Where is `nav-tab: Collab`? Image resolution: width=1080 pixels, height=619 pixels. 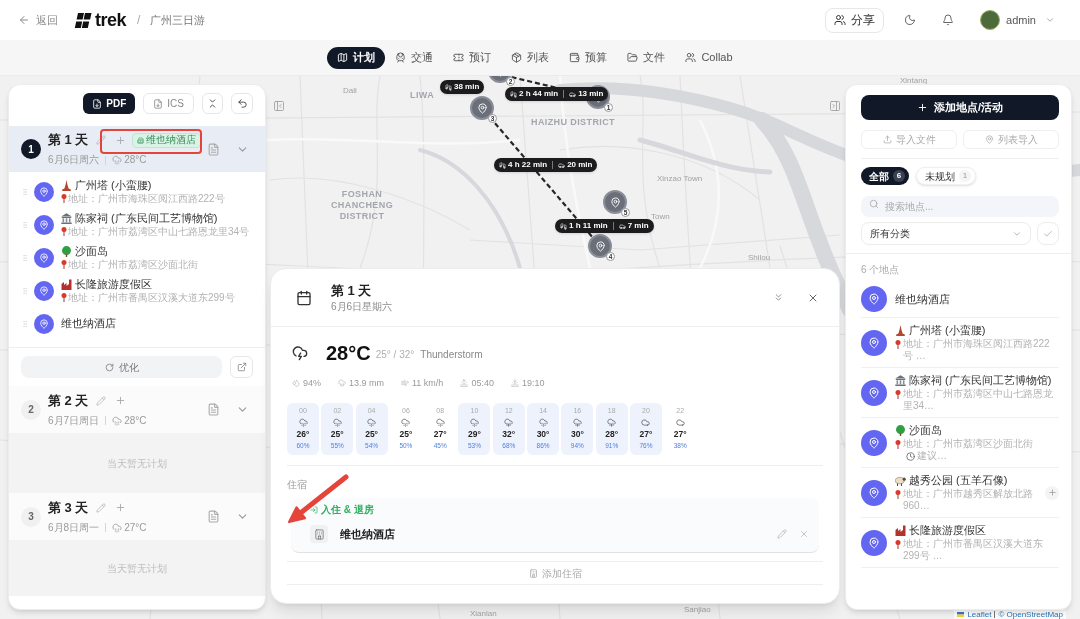
nav-tab: Collab is located at coordinates (709, 57).